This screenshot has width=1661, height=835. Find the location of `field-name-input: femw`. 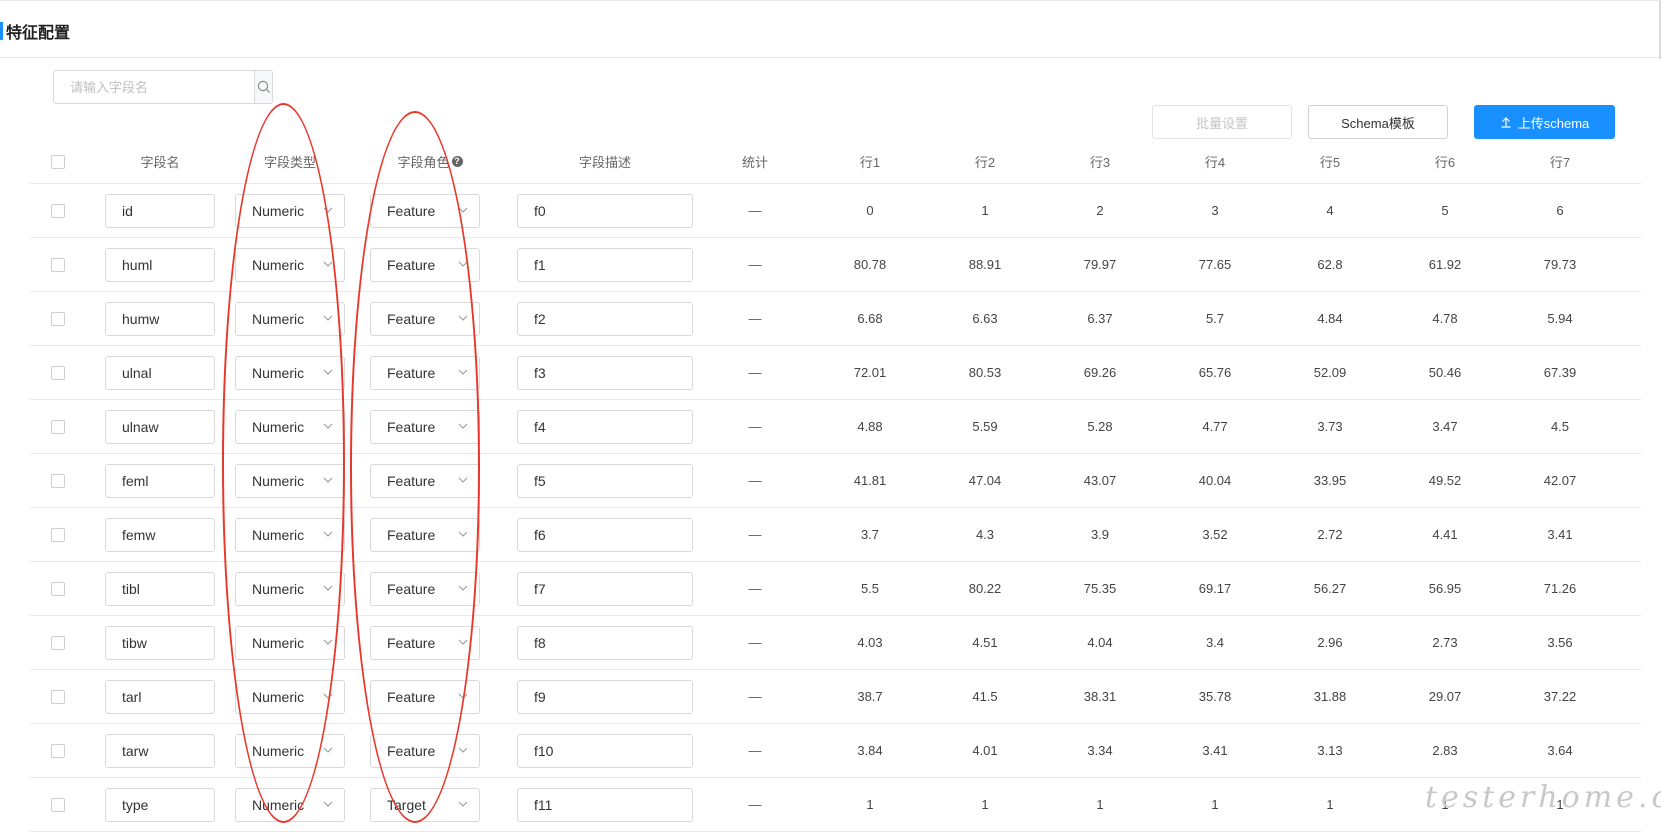

field-name-input: femw is located at coordinates (160, 534).